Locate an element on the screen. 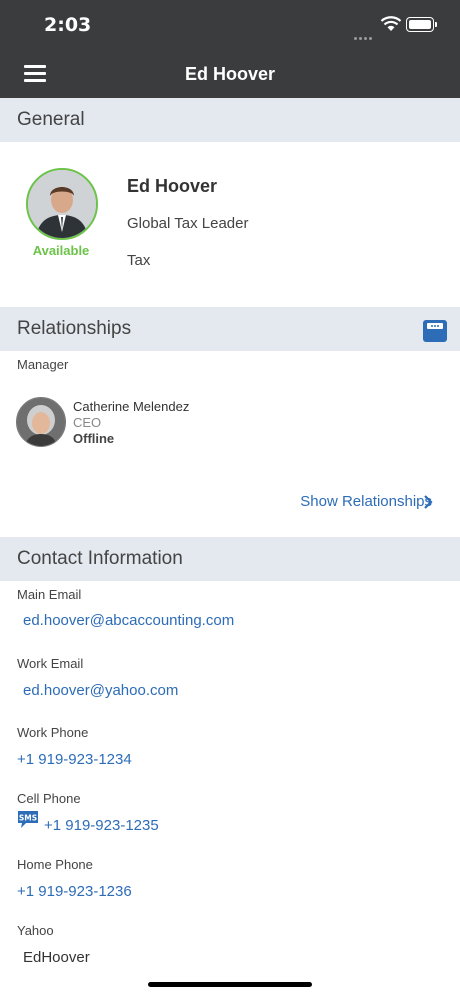 The height and width of the screenshot is (996, 460). battery-icon is located at coordinates (421, 24).